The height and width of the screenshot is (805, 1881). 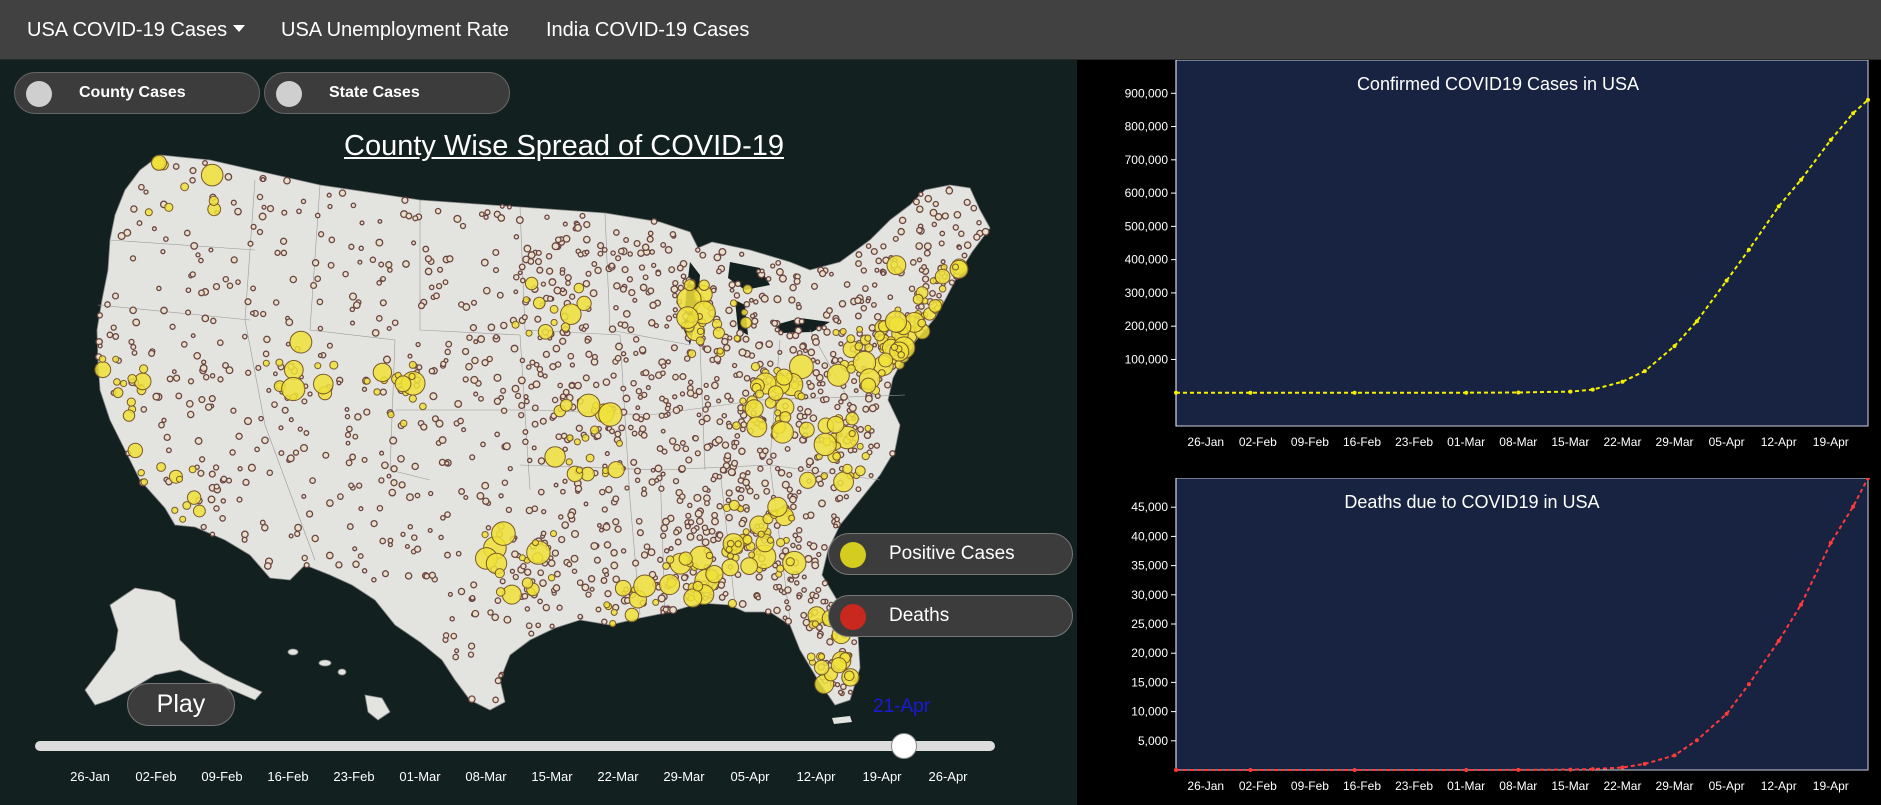 I want to click on positive-cases-button: Positive Cases, so click(x=950, y=554).